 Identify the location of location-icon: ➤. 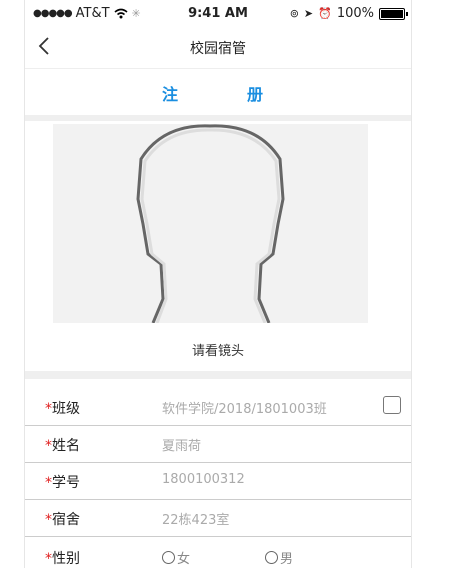
(308, 13).